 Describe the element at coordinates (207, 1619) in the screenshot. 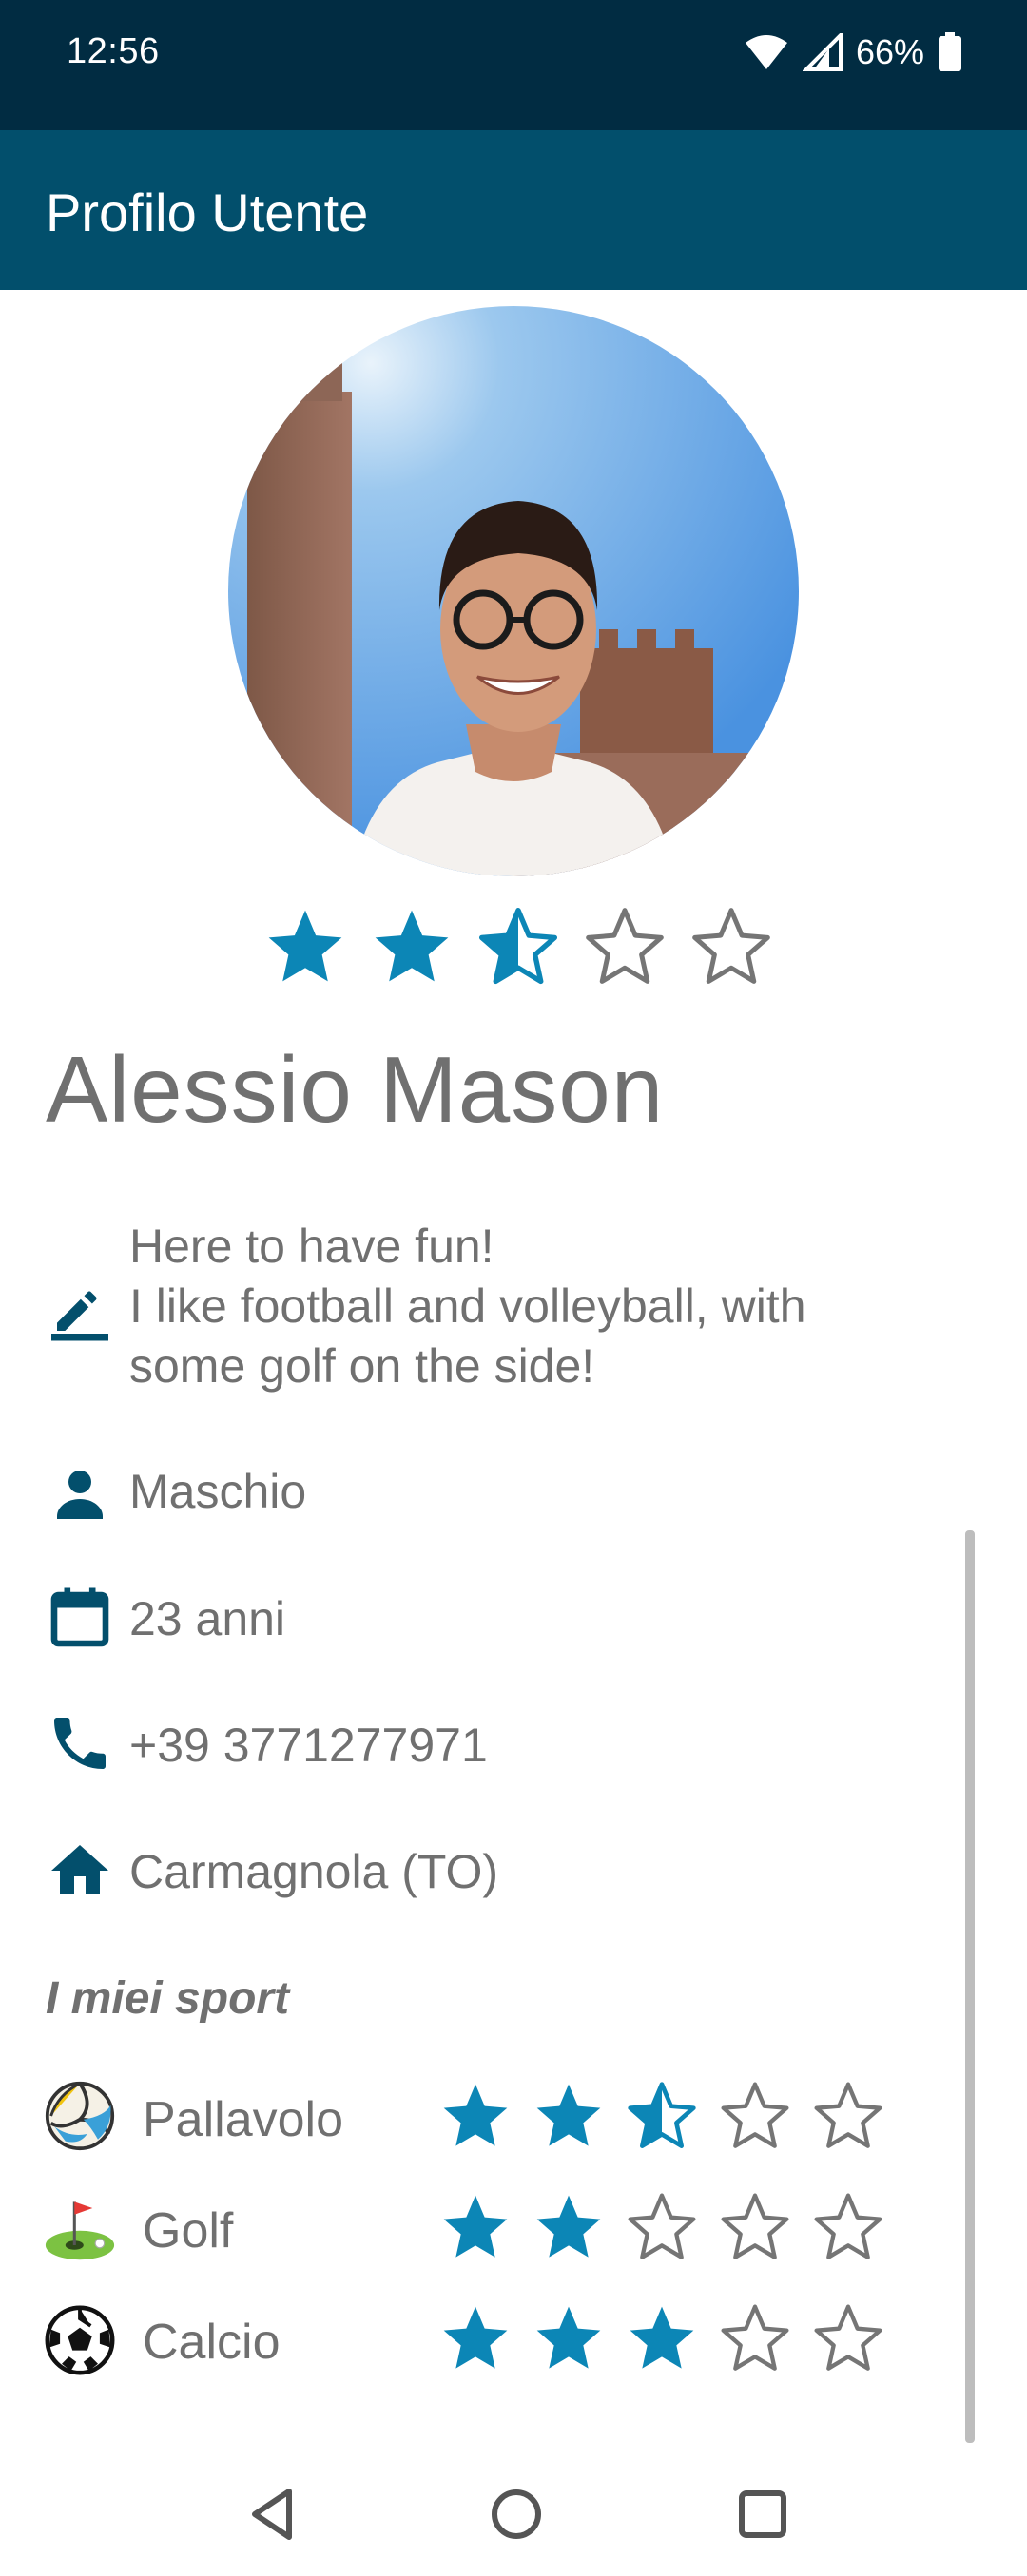

I see `age-value: 23 anni` at that location.